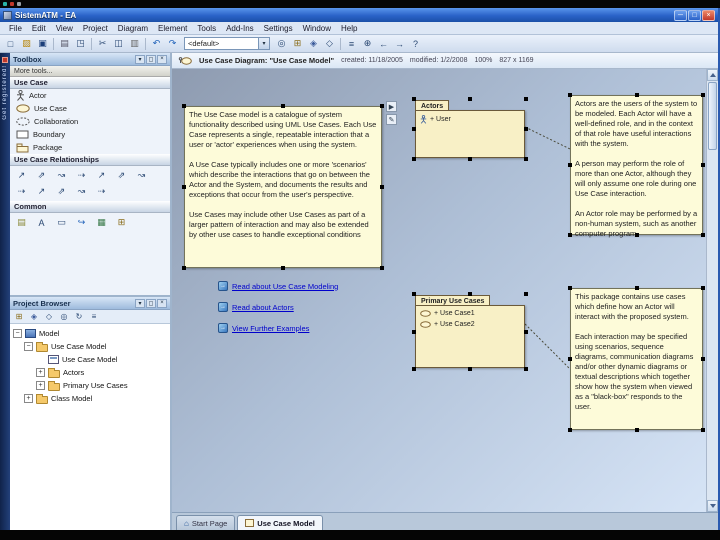  I want to click on package-element-actors: Actors + User, so click(470, 129).